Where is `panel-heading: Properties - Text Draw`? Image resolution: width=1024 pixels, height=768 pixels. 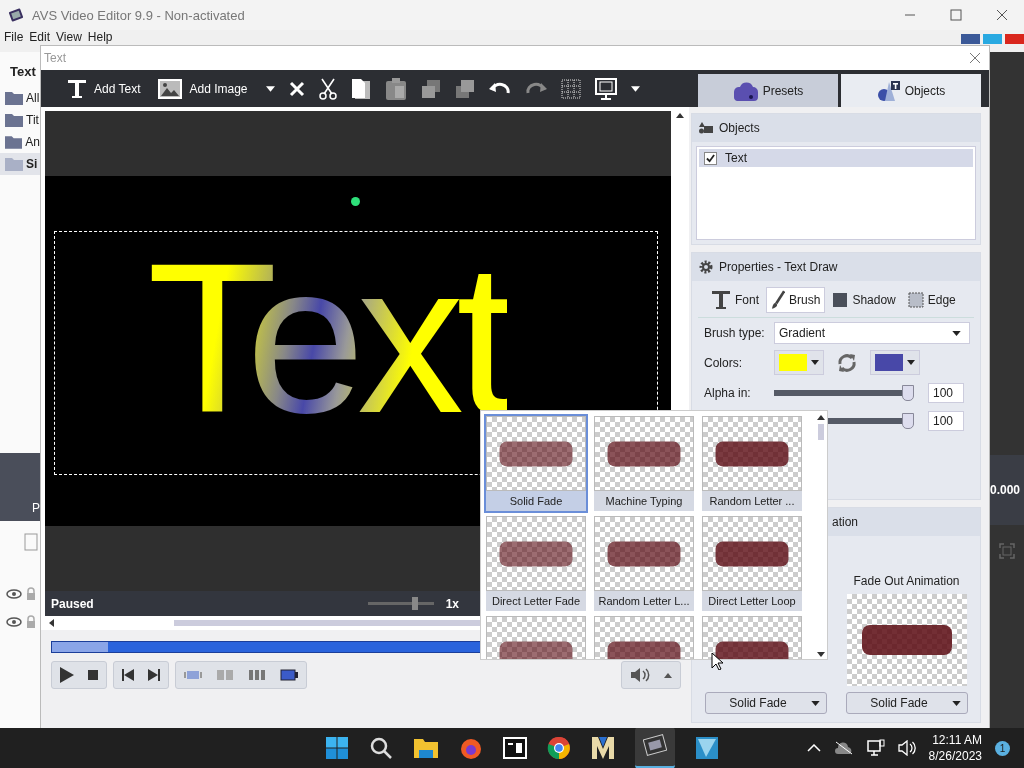 panel-heading: Properties - Text Draw is located at coordinates (778, 267).